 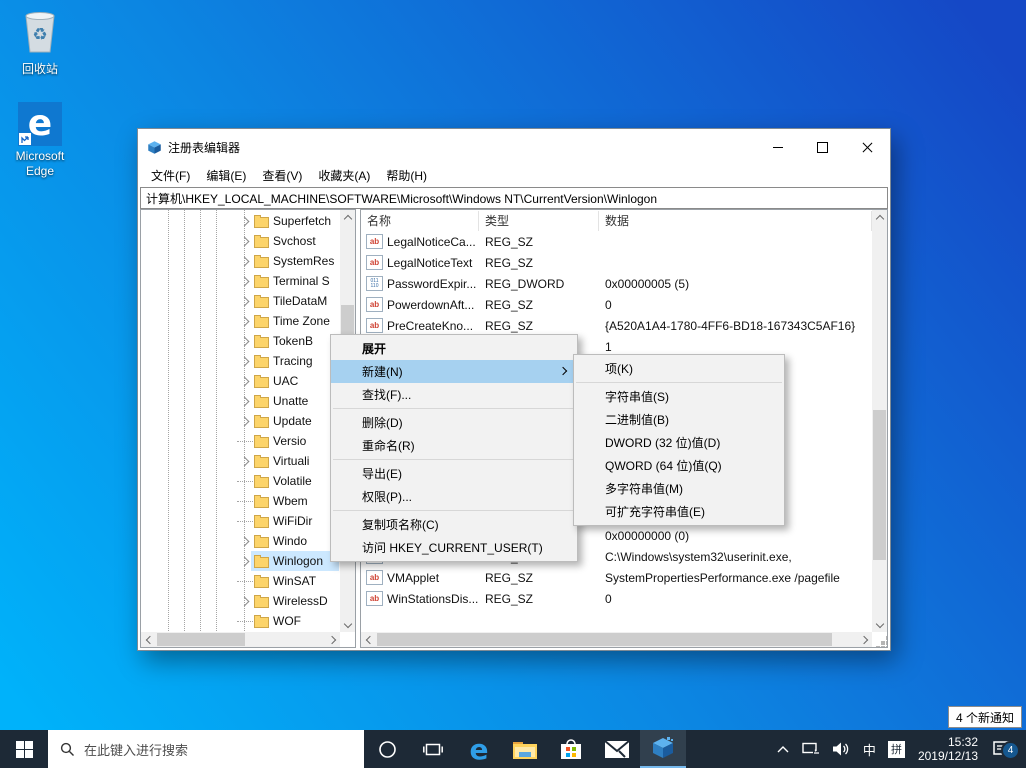 I want to click on menu-favorites: 收藏夹(A), so click(x=344, y=176).